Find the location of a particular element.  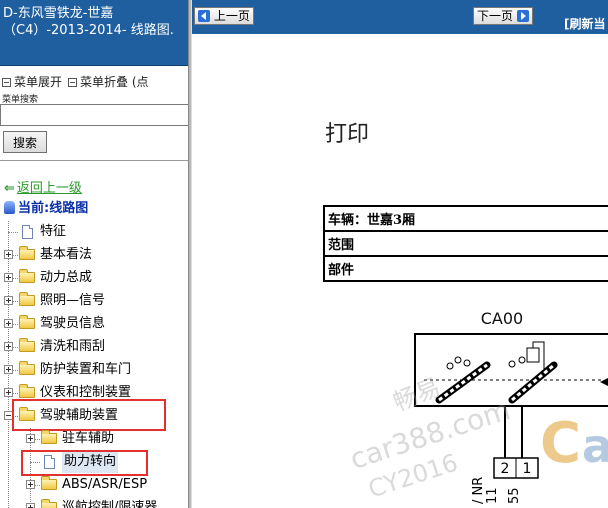

prev-page-button: 上一页 is located at coordinates (224, 16).